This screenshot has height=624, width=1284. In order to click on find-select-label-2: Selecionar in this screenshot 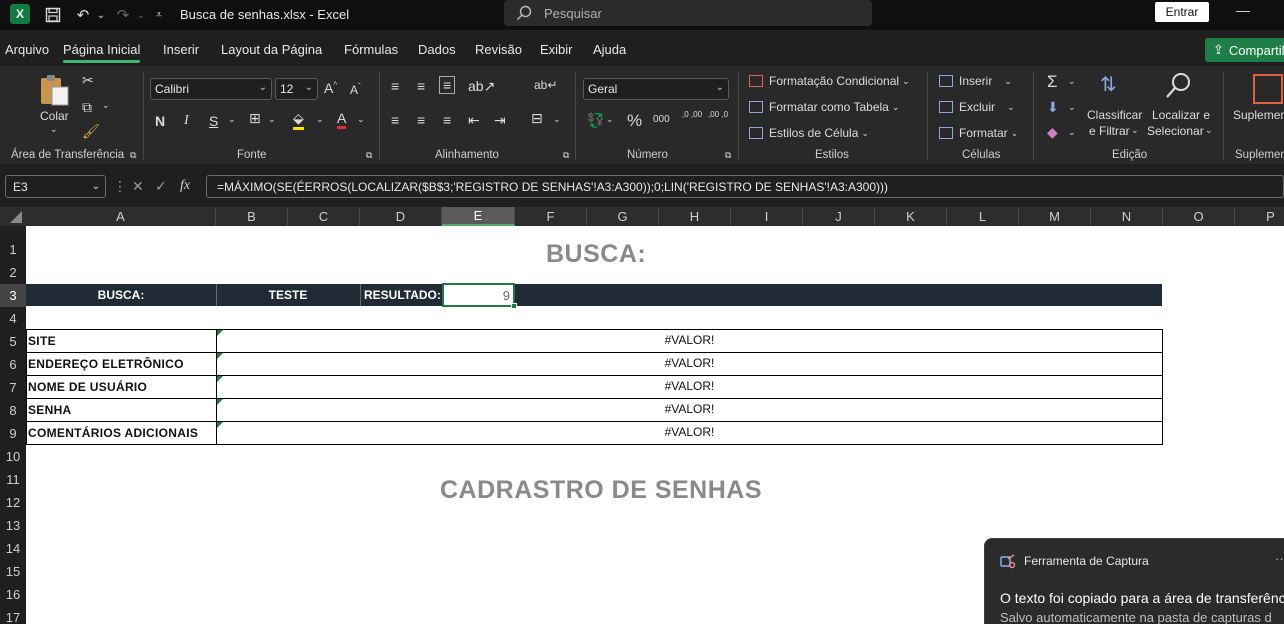, I will do `click(1175, 131)`.